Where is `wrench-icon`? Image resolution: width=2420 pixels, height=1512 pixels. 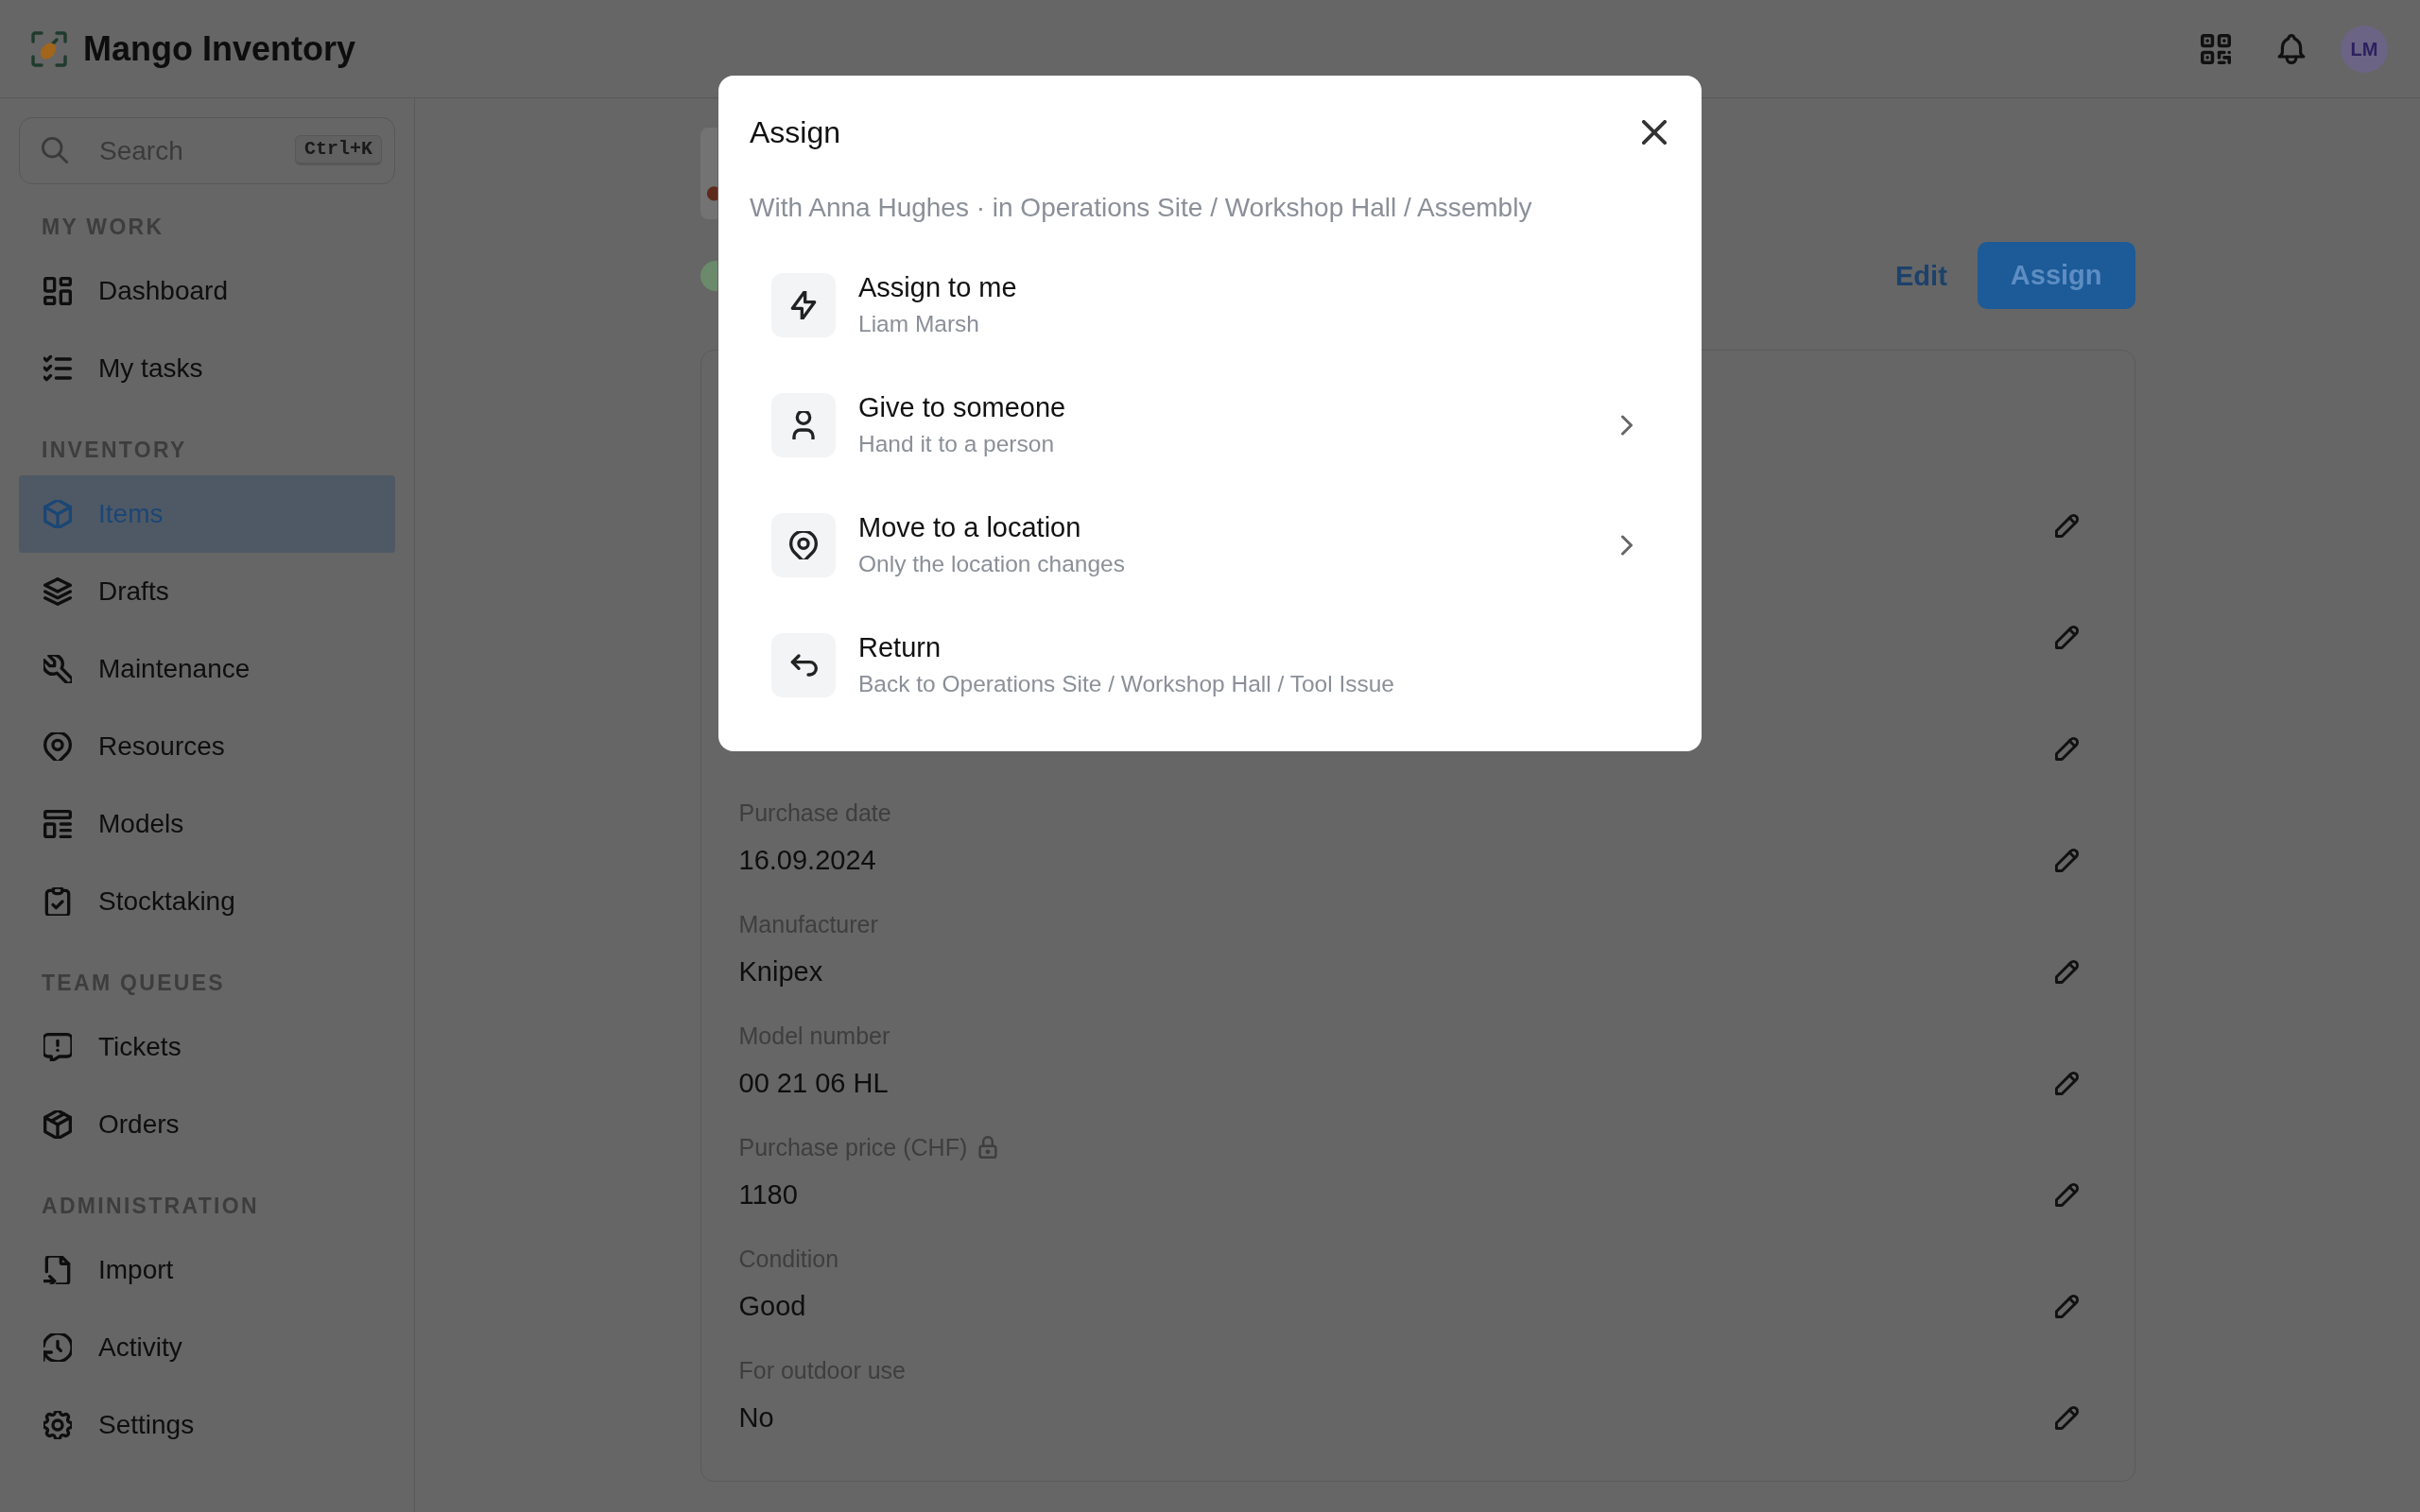
wrench-icon is located at coordinates (57, 669).